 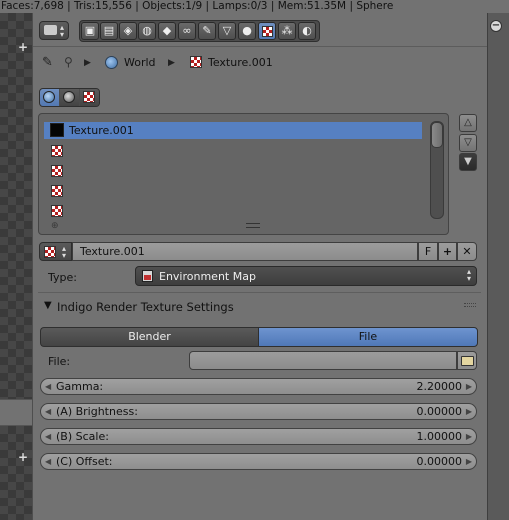 I want to click on collapse-icon: −, so click(x=496, y=26).